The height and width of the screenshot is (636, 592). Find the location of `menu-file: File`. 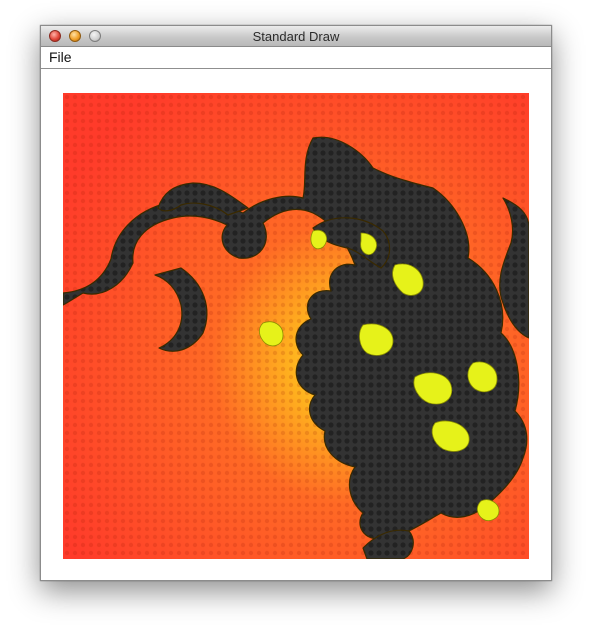

menu-file: File is located at coordinates (60, 57).